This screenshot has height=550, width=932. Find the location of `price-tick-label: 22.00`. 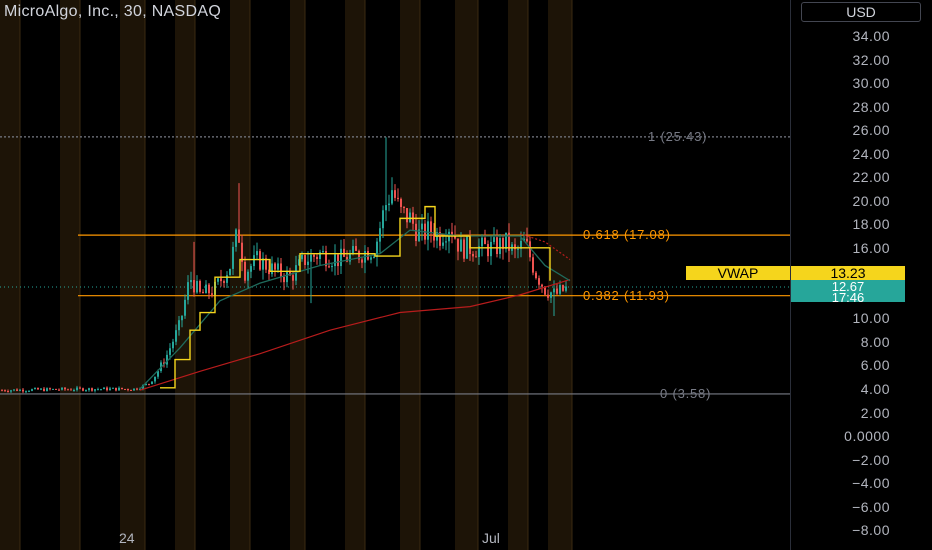

price-tick-label: 22.00 is located at coordinates (871, 177).